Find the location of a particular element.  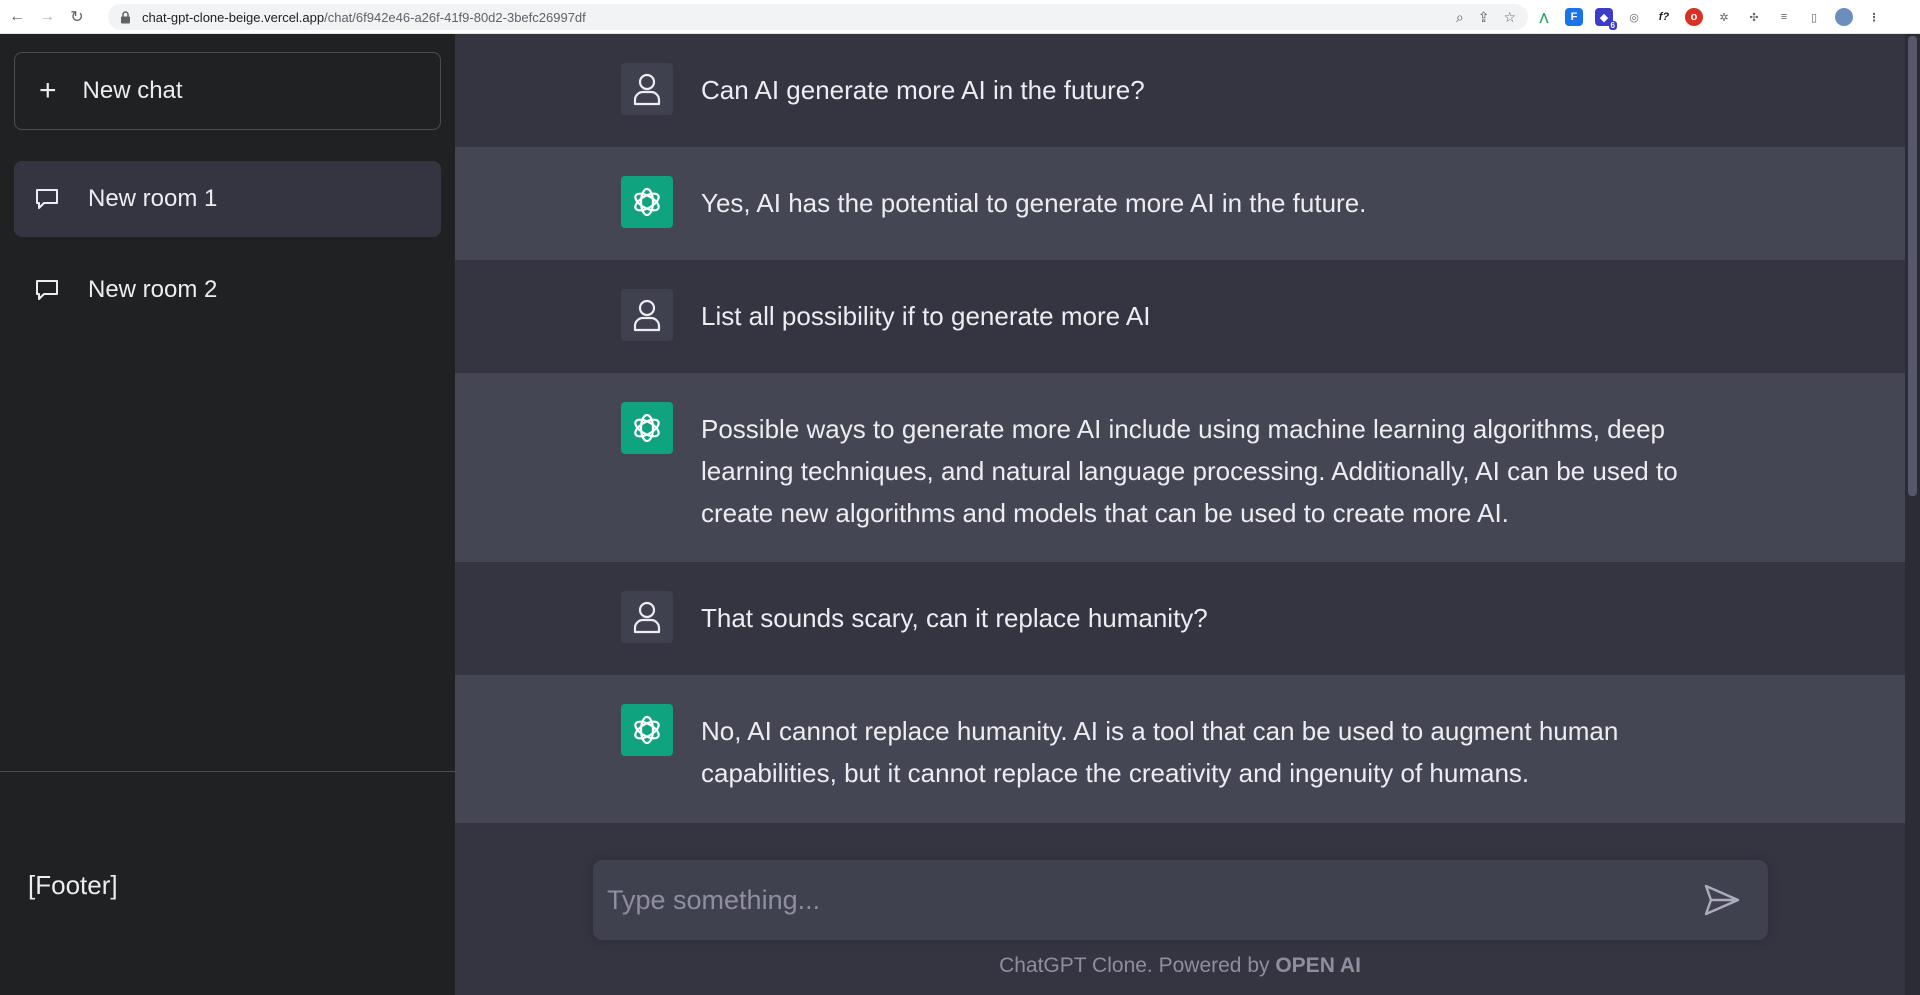

sidebar-divider is located at coordinates (227, 771).